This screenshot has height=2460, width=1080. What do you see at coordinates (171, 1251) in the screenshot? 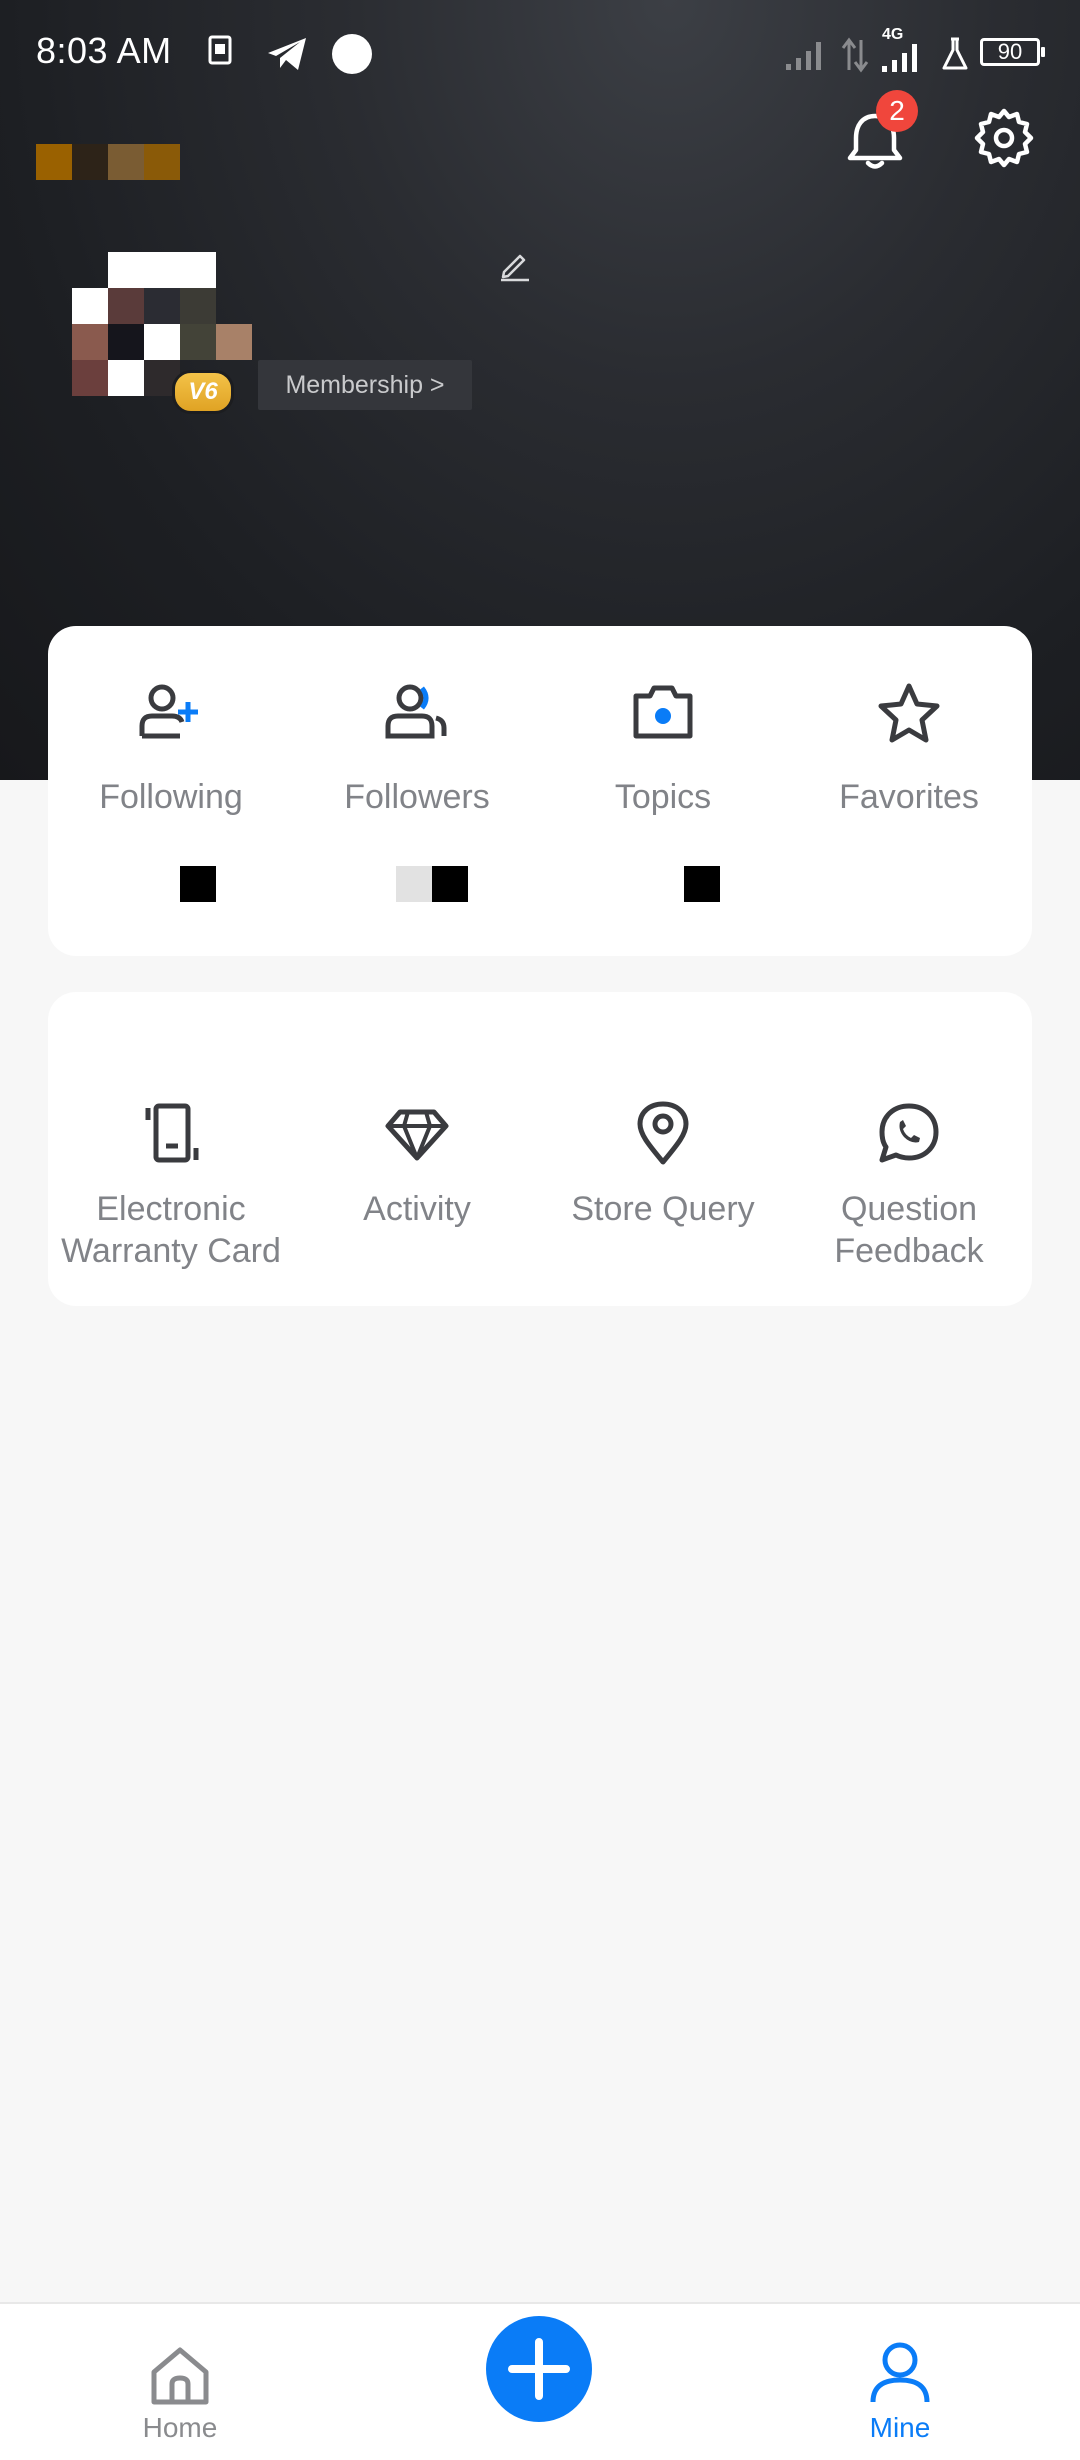
I see `service-label-line2: Warranty Card` at bounding box center [171, 1251].